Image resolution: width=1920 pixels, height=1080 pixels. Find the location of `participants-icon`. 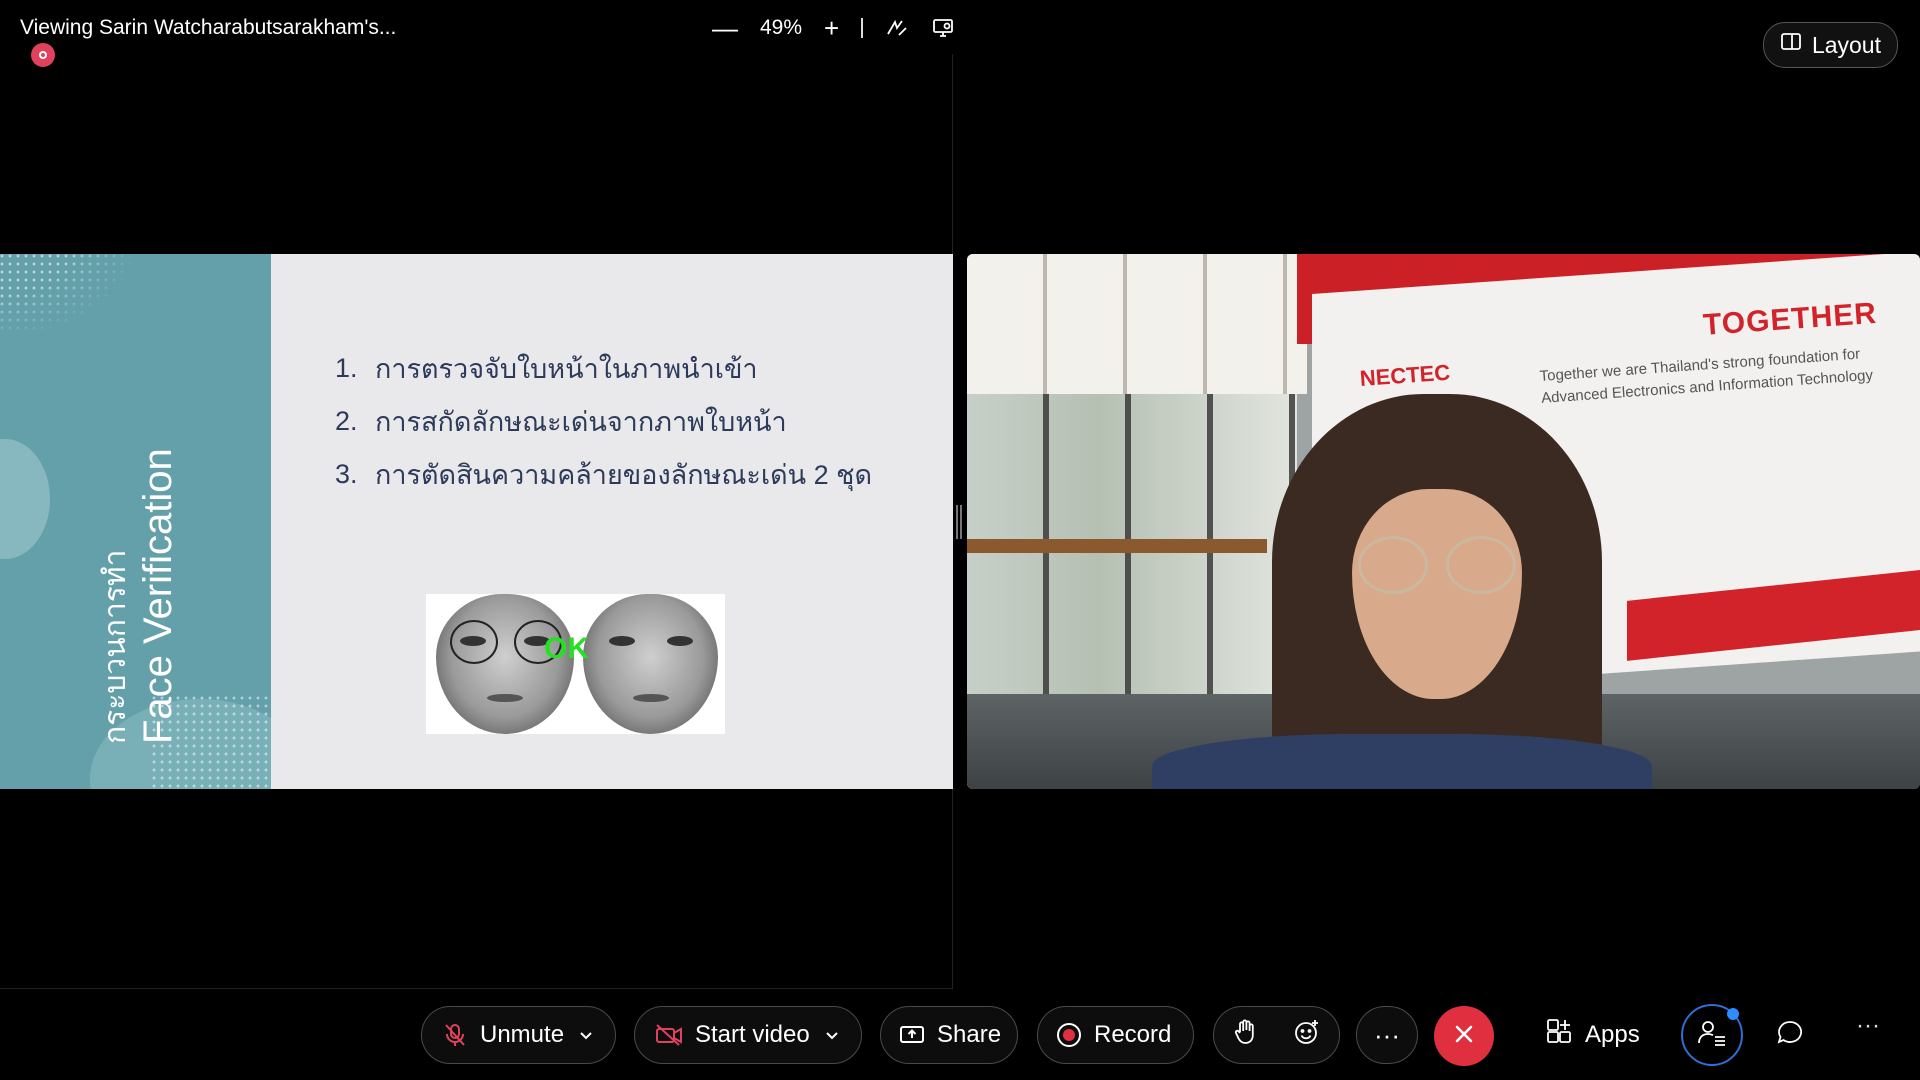

participants-icon is located at coordinates (1712, 1035).